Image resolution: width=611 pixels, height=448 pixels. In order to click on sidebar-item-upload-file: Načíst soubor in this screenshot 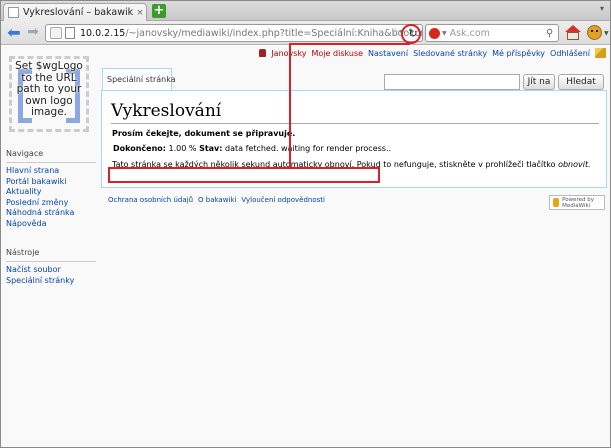, I will do `click(51, 270)`.